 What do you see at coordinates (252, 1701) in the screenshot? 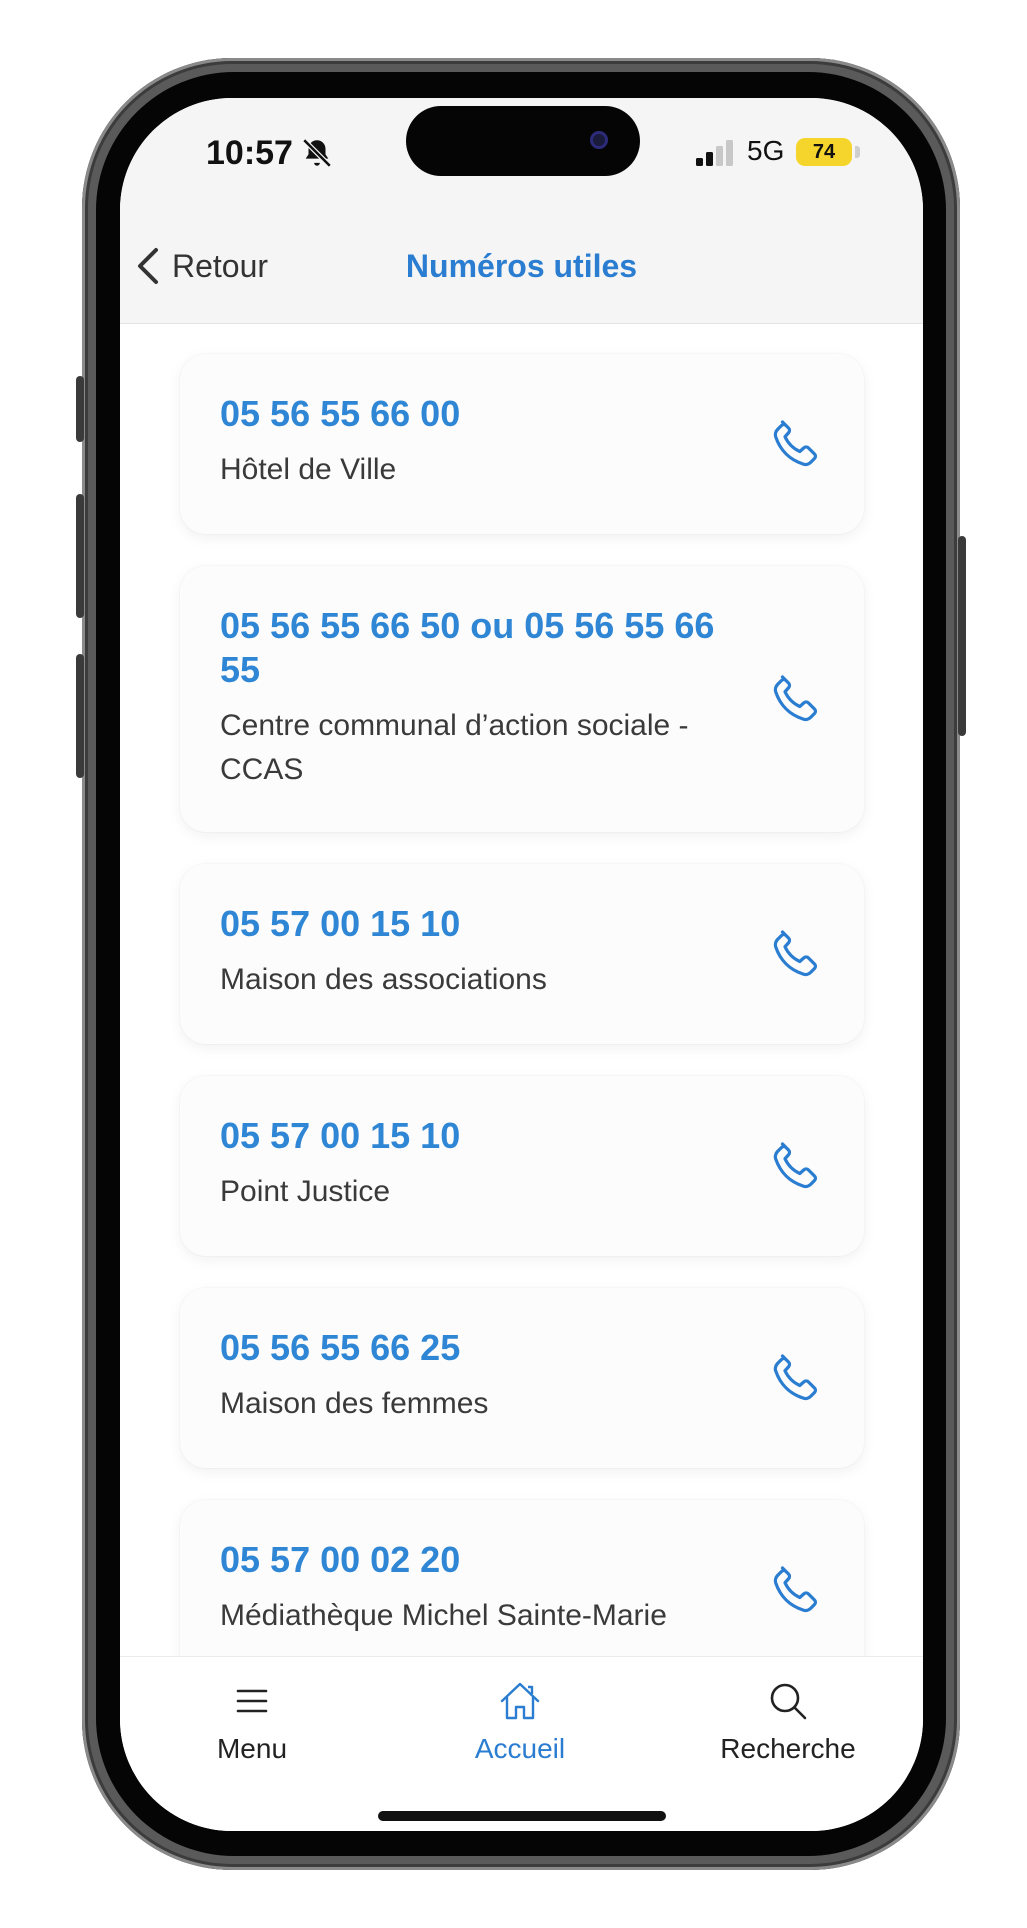
I see `menu-icon` at bounding box center [252, 1701].